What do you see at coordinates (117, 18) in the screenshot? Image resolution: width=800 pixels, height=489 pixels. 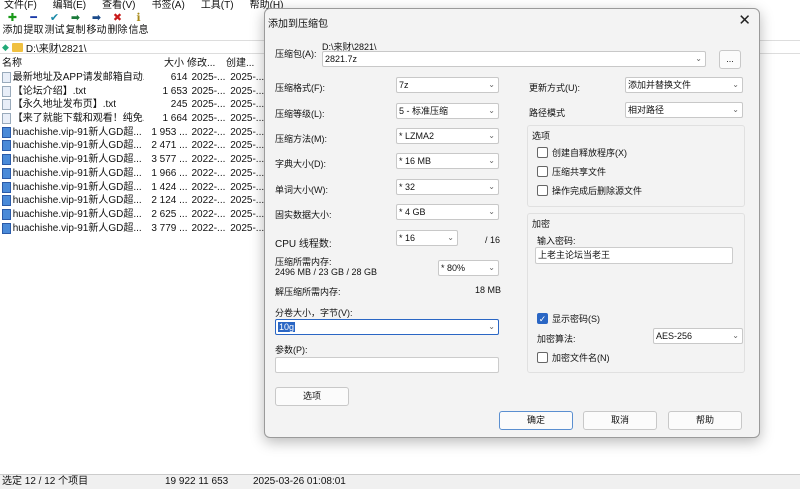 I see `delete-icon: ✖` at bounding box center [117, 18].